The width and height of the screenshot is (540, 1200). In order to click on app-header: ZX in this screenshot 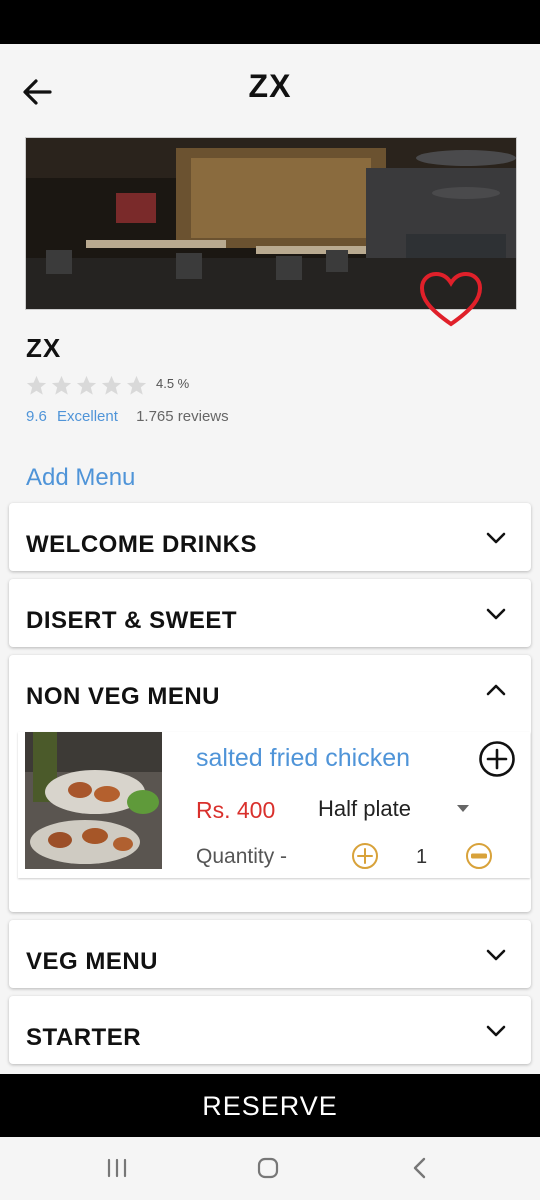, I will do `click(270, 90)`.